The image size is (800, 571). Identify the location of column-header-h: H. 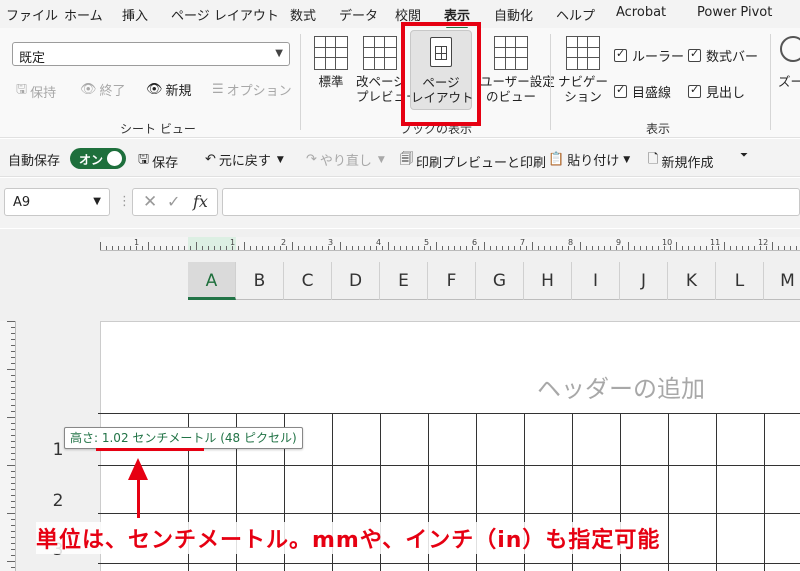
(548, 281).